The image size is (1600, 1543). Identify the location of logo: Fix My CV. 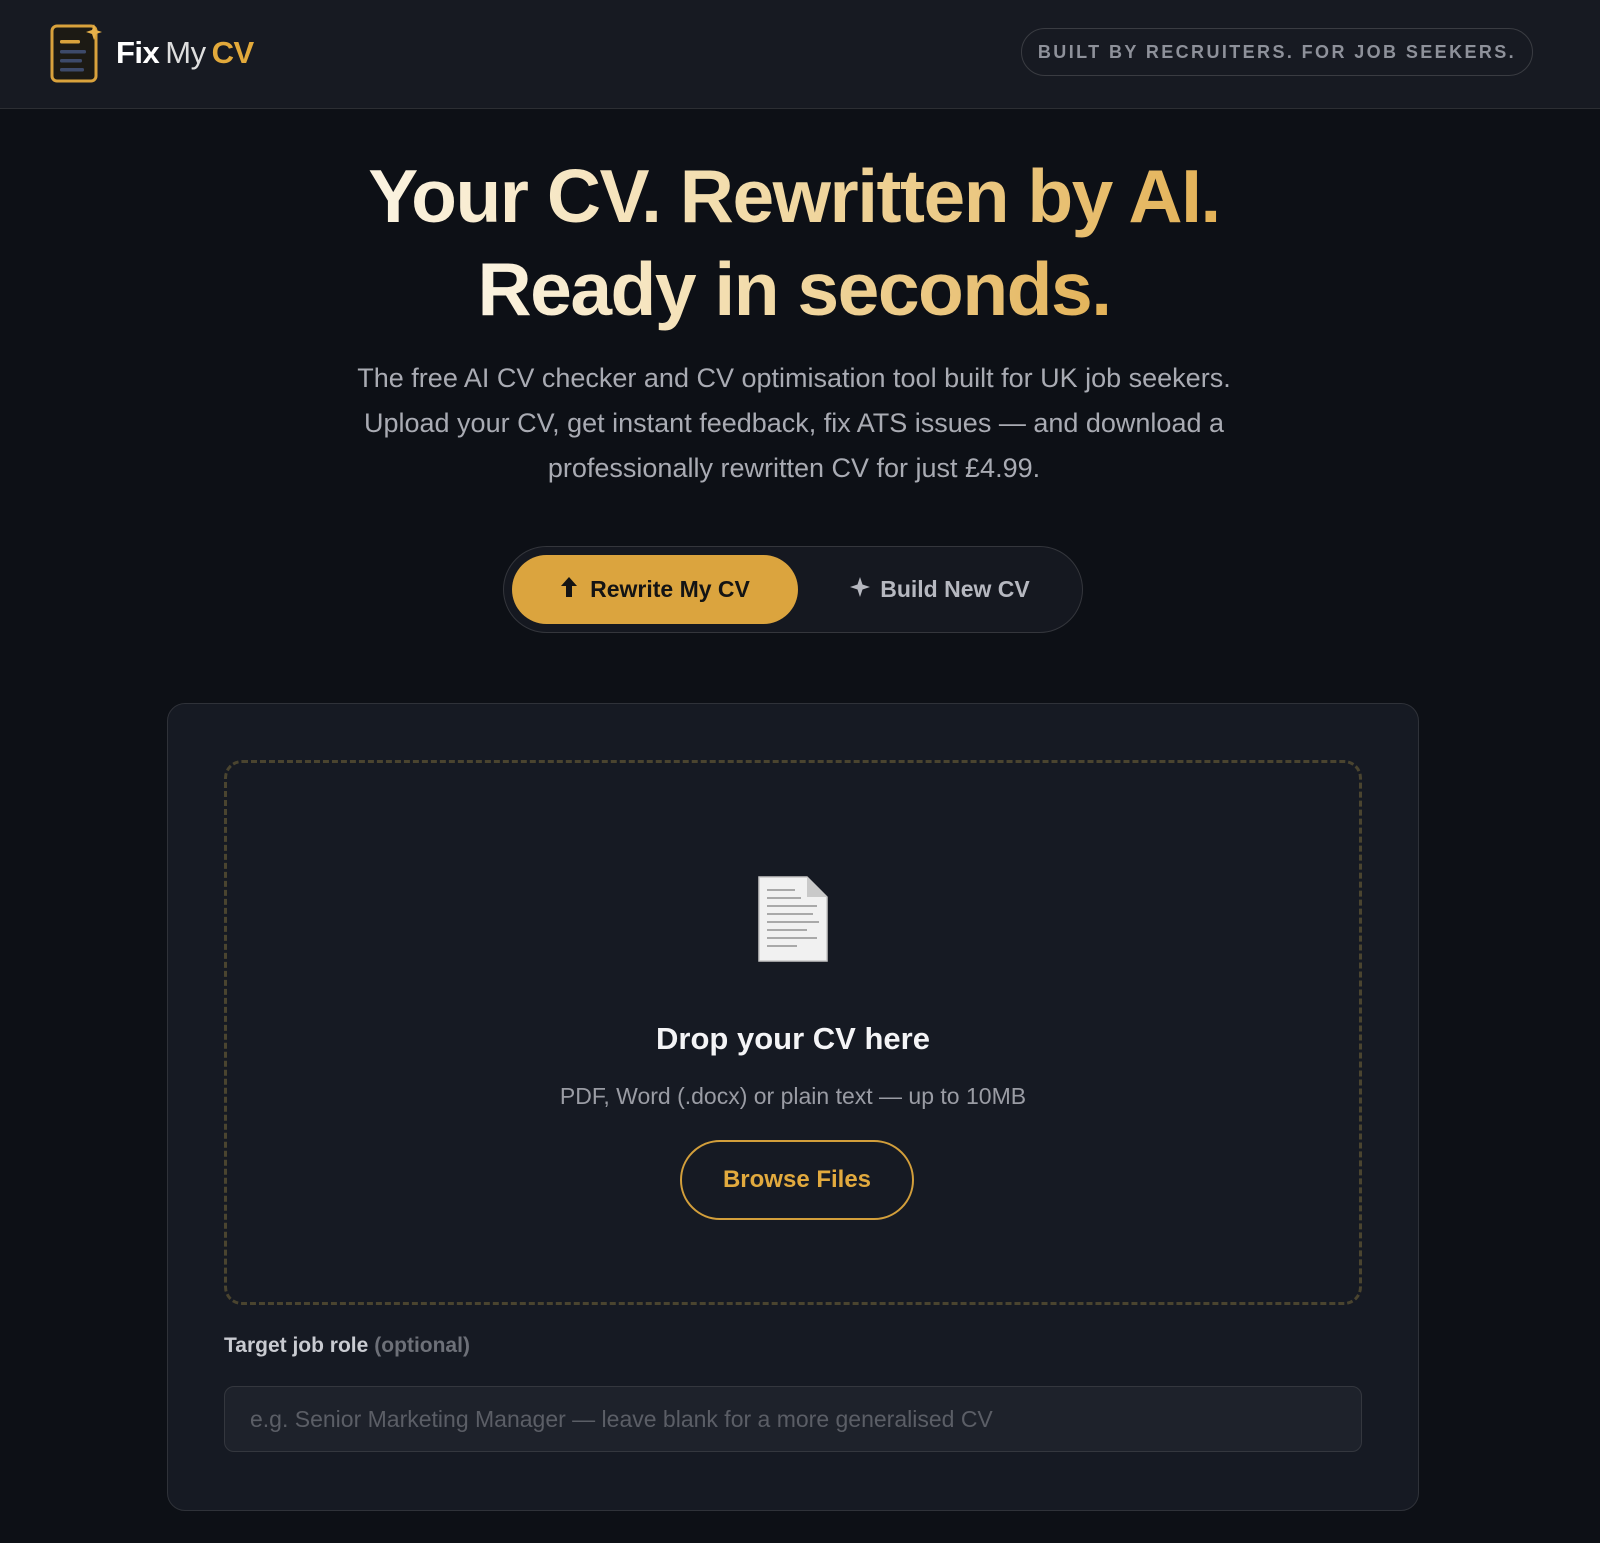
(152, 53).